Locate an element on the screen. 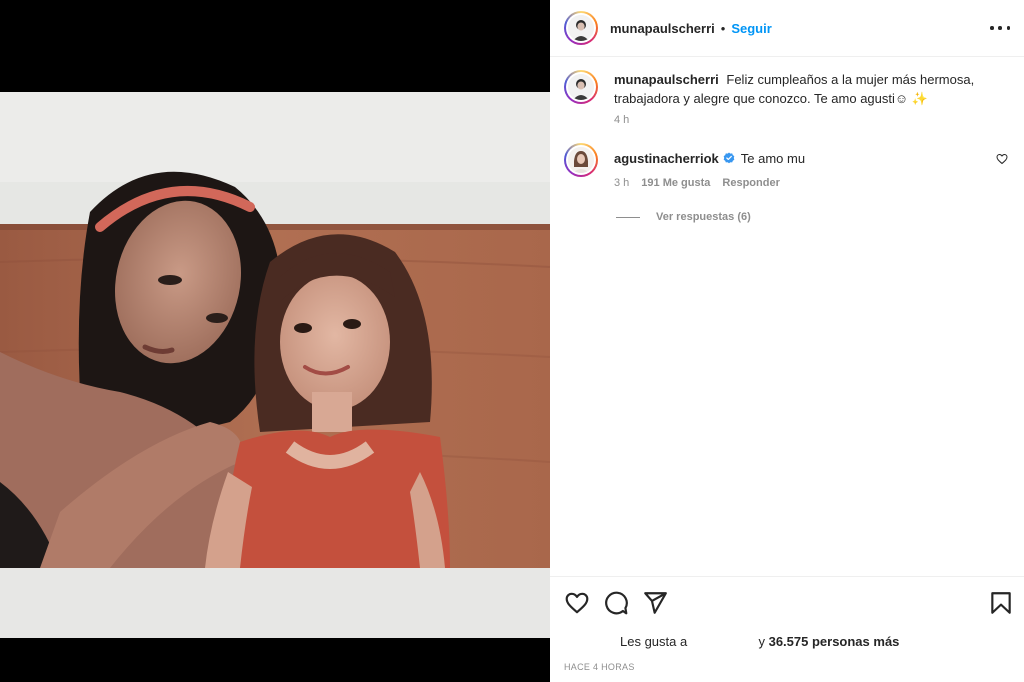  author-username: munapaulscherri is located at coordinates (662, 28).